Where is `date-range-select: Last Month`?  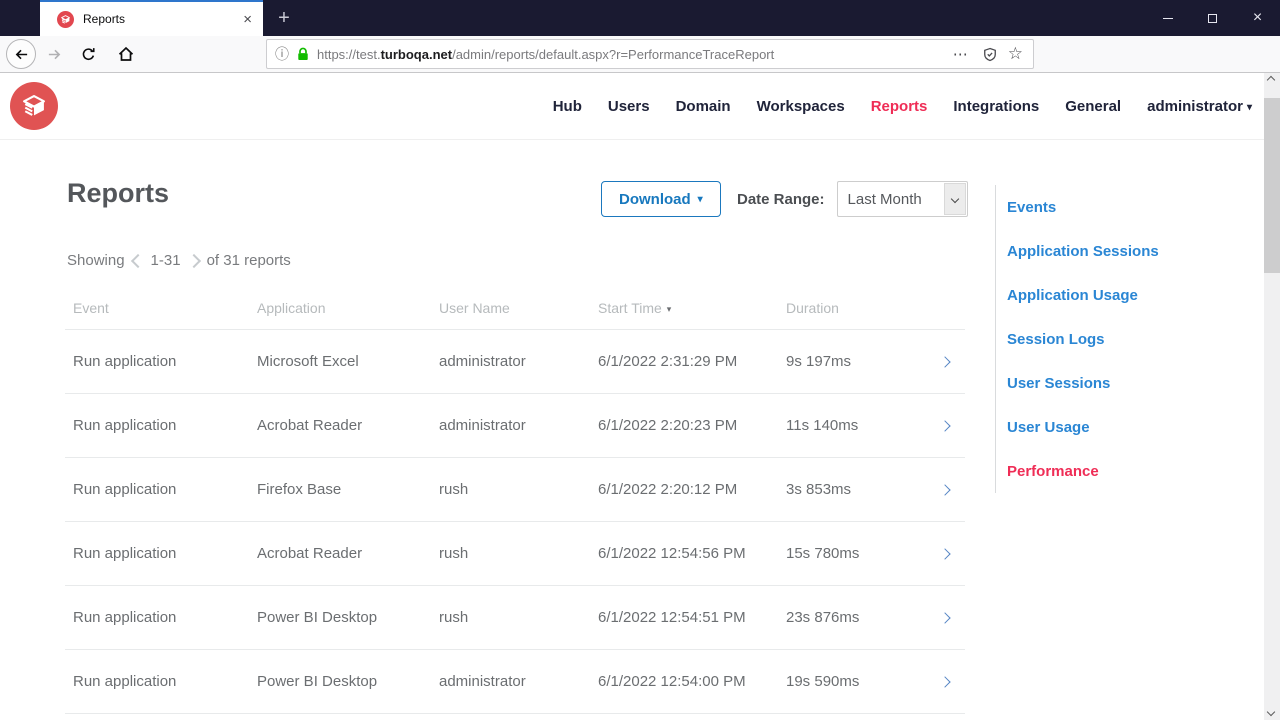
date-range-select: Last Month is located at coordinates (902, 199).